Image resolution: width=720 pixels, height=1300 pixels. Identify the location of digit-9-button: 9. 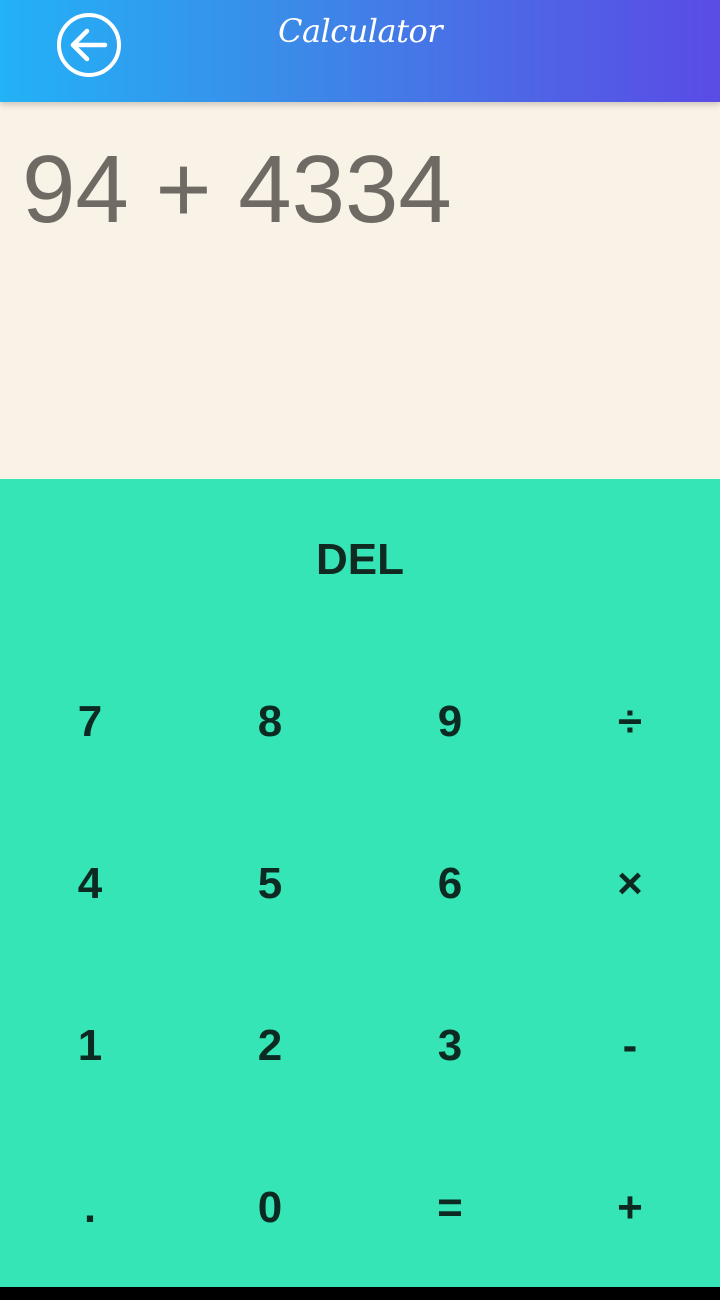
(450, 722).